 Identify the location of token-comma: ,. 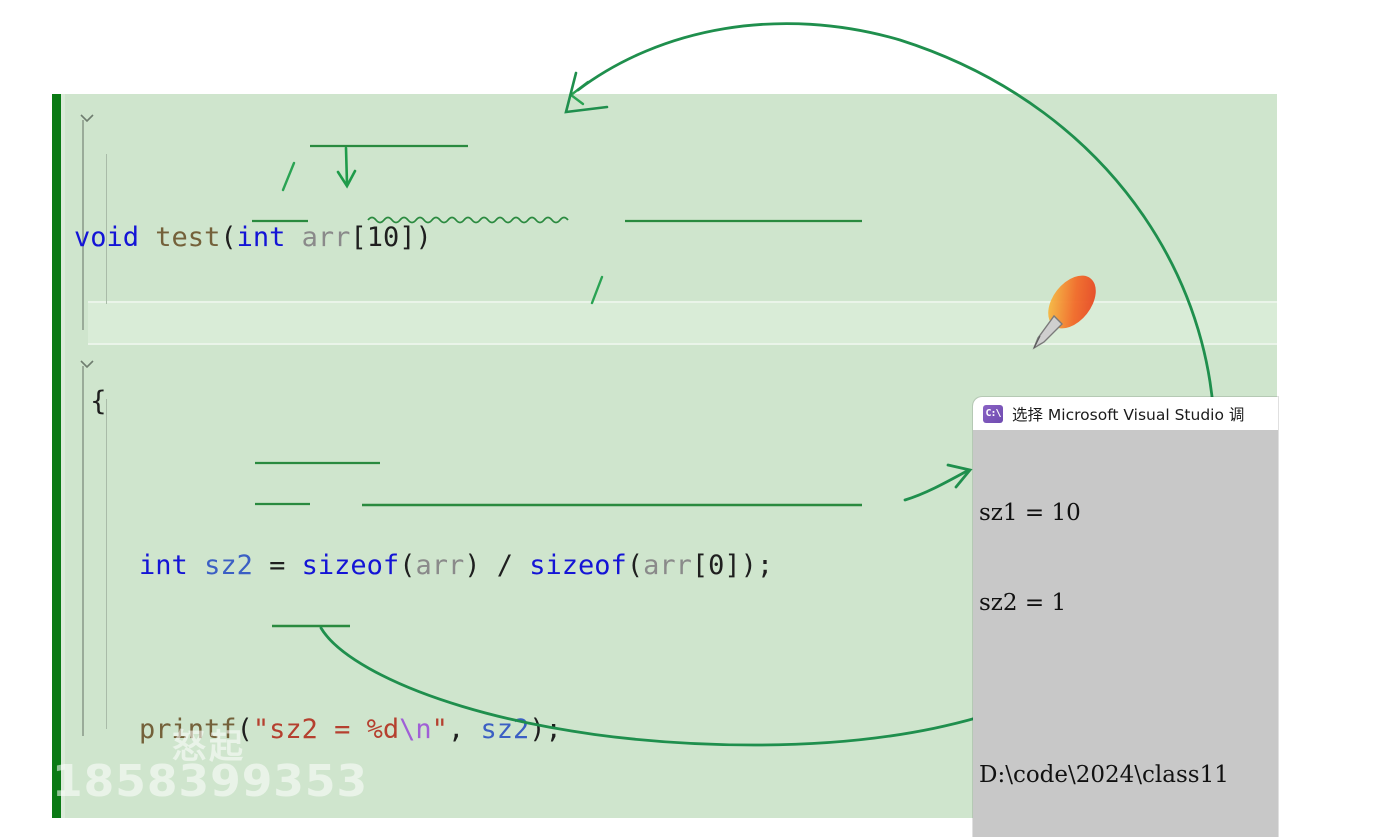
(464, 729).